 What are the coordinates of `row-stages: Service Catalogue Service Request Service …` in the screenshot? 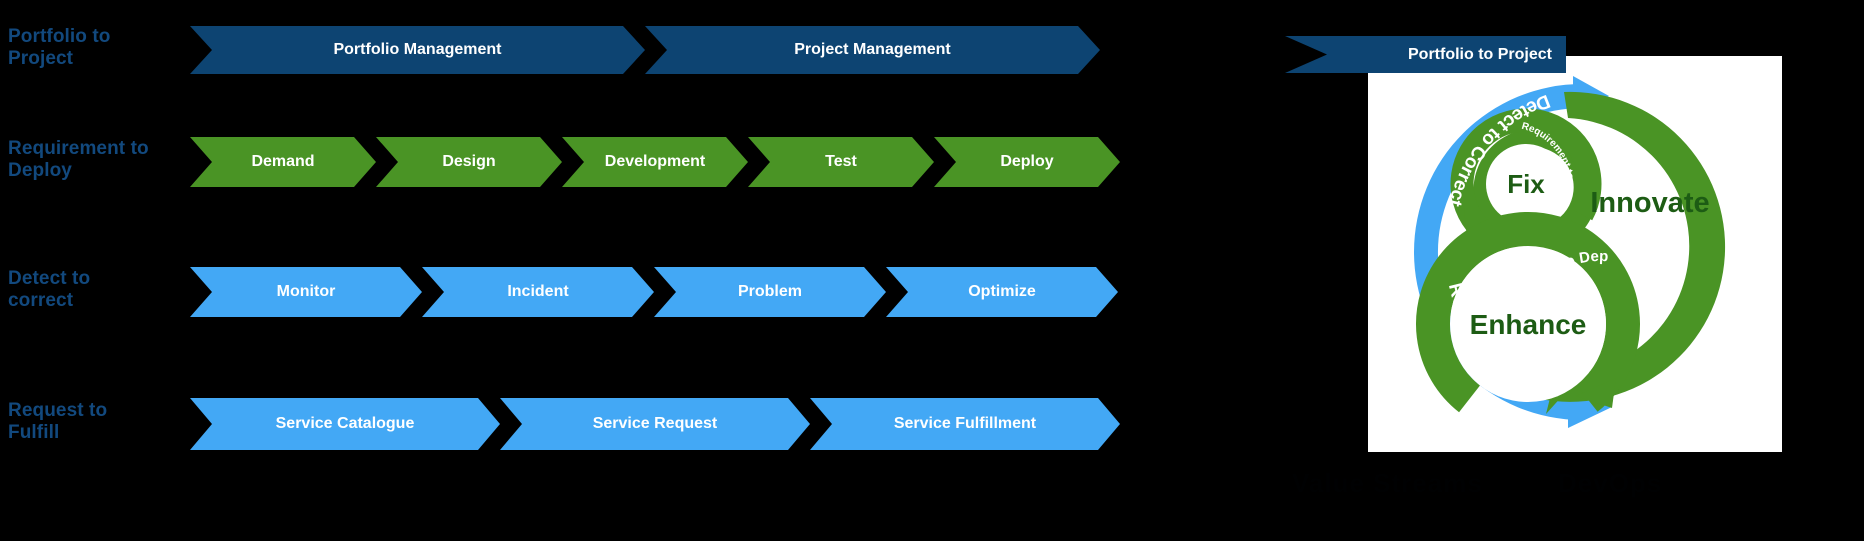 It's located at (655, 424).